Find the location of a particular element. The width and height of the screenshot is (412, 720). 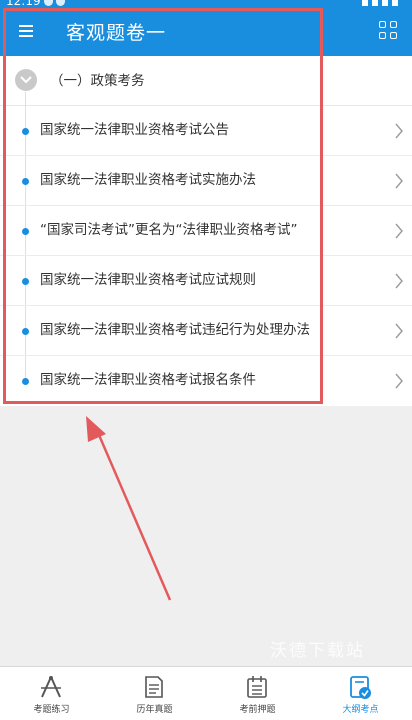

tab-label: 考题练习 is located at coordinates (51, 710).